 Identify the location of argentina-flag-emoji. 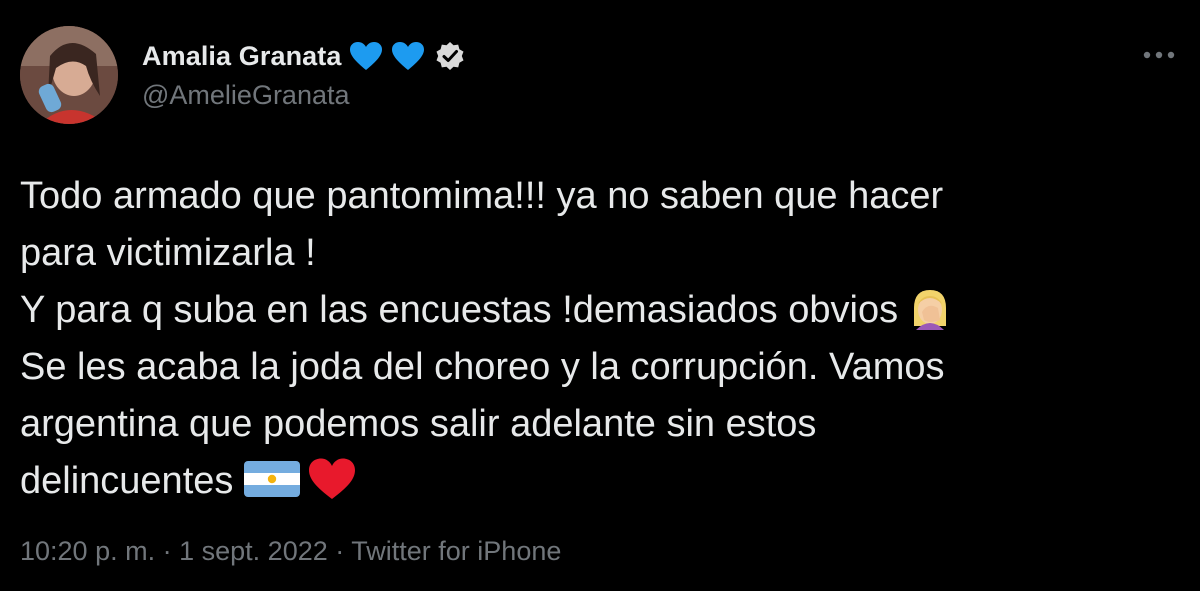
(272, 479).